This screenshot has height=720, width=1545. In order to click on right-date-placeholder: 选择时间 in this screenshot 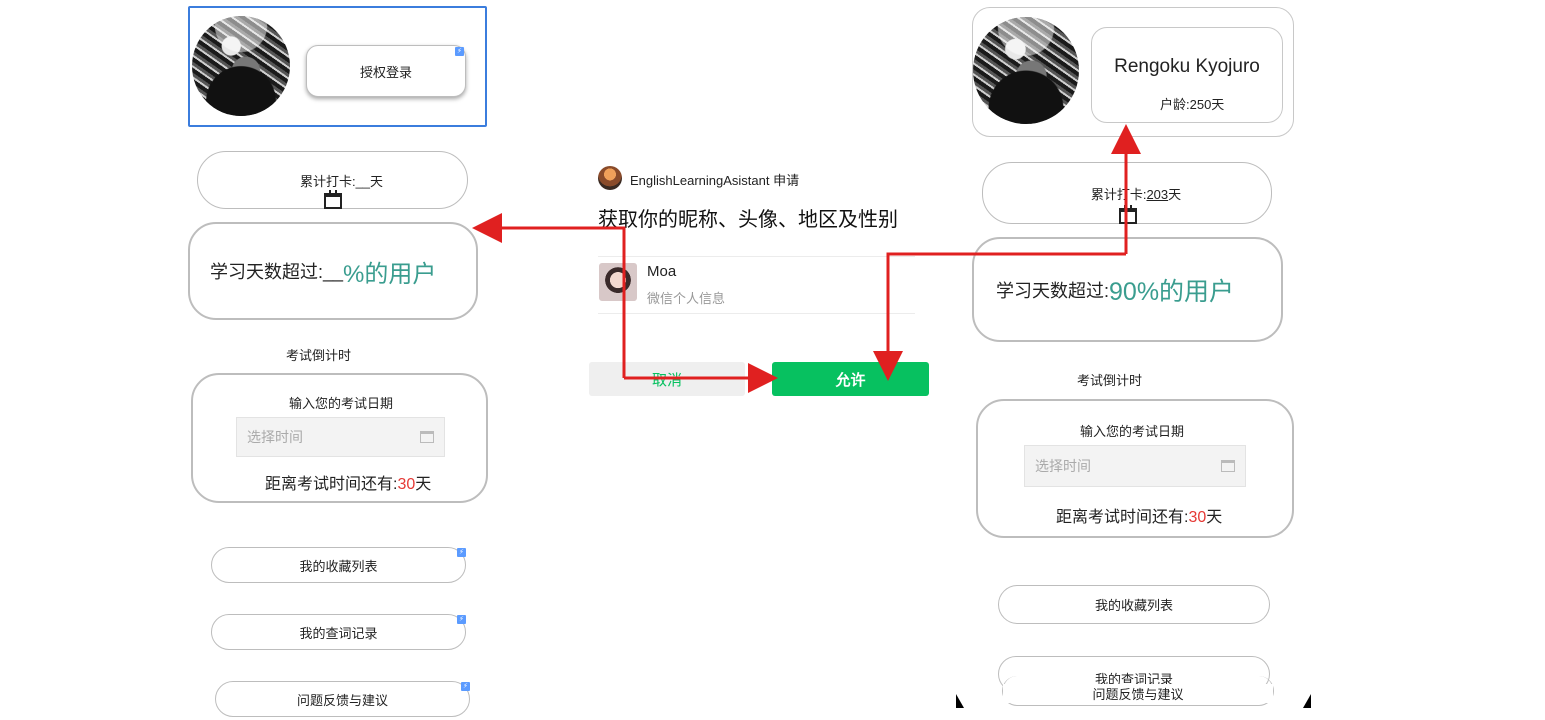, I will do `click(1063, 466)`.